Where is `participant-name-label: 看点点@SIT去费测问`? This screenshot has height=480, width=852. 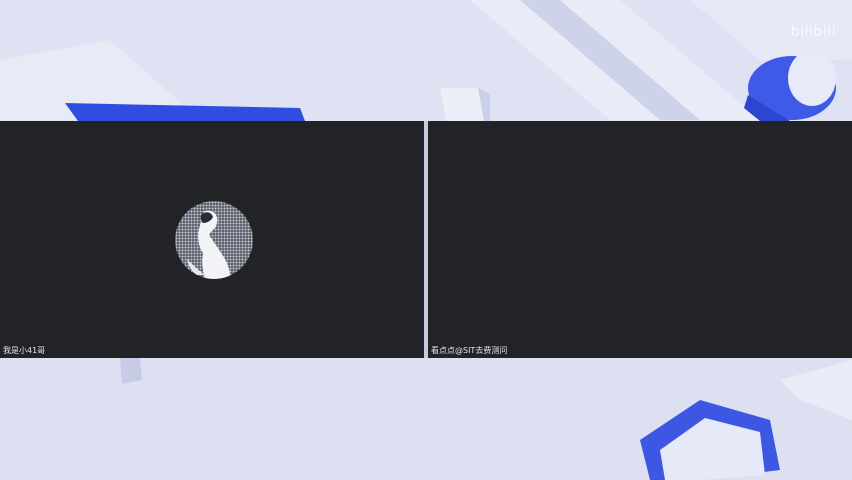 participant-name-label: 看点点@SIT去费测问 is located at coordinates (469, 350).